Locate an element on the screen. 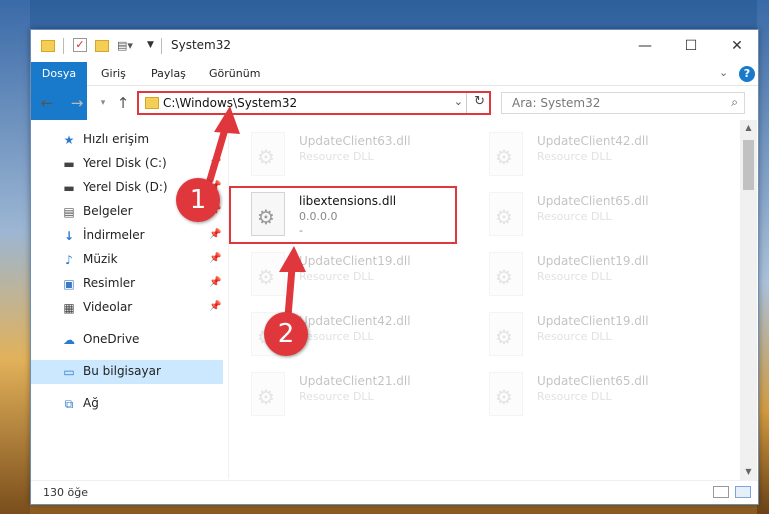 The height and width of the screenshot is (514, 769). callout-badge-2: 2 is located at coordinates (286, 334).